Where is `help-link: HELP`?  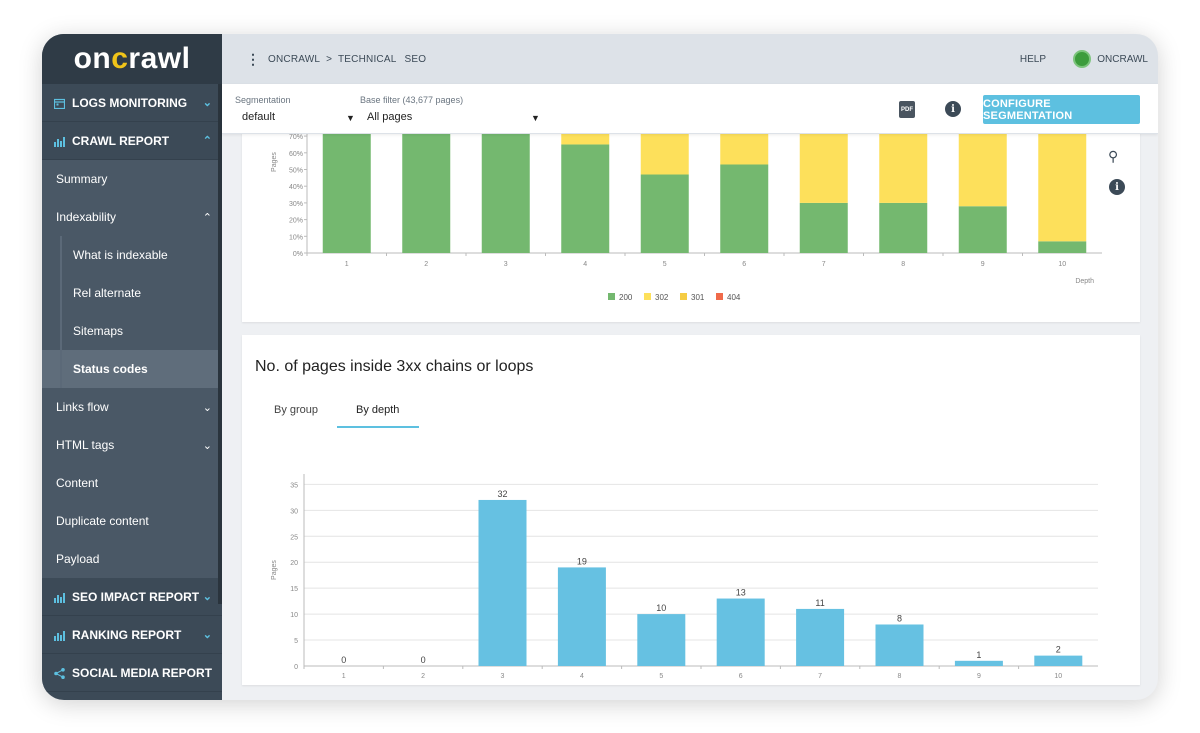
help-link: HELP is located at coordinates (1033, 59).